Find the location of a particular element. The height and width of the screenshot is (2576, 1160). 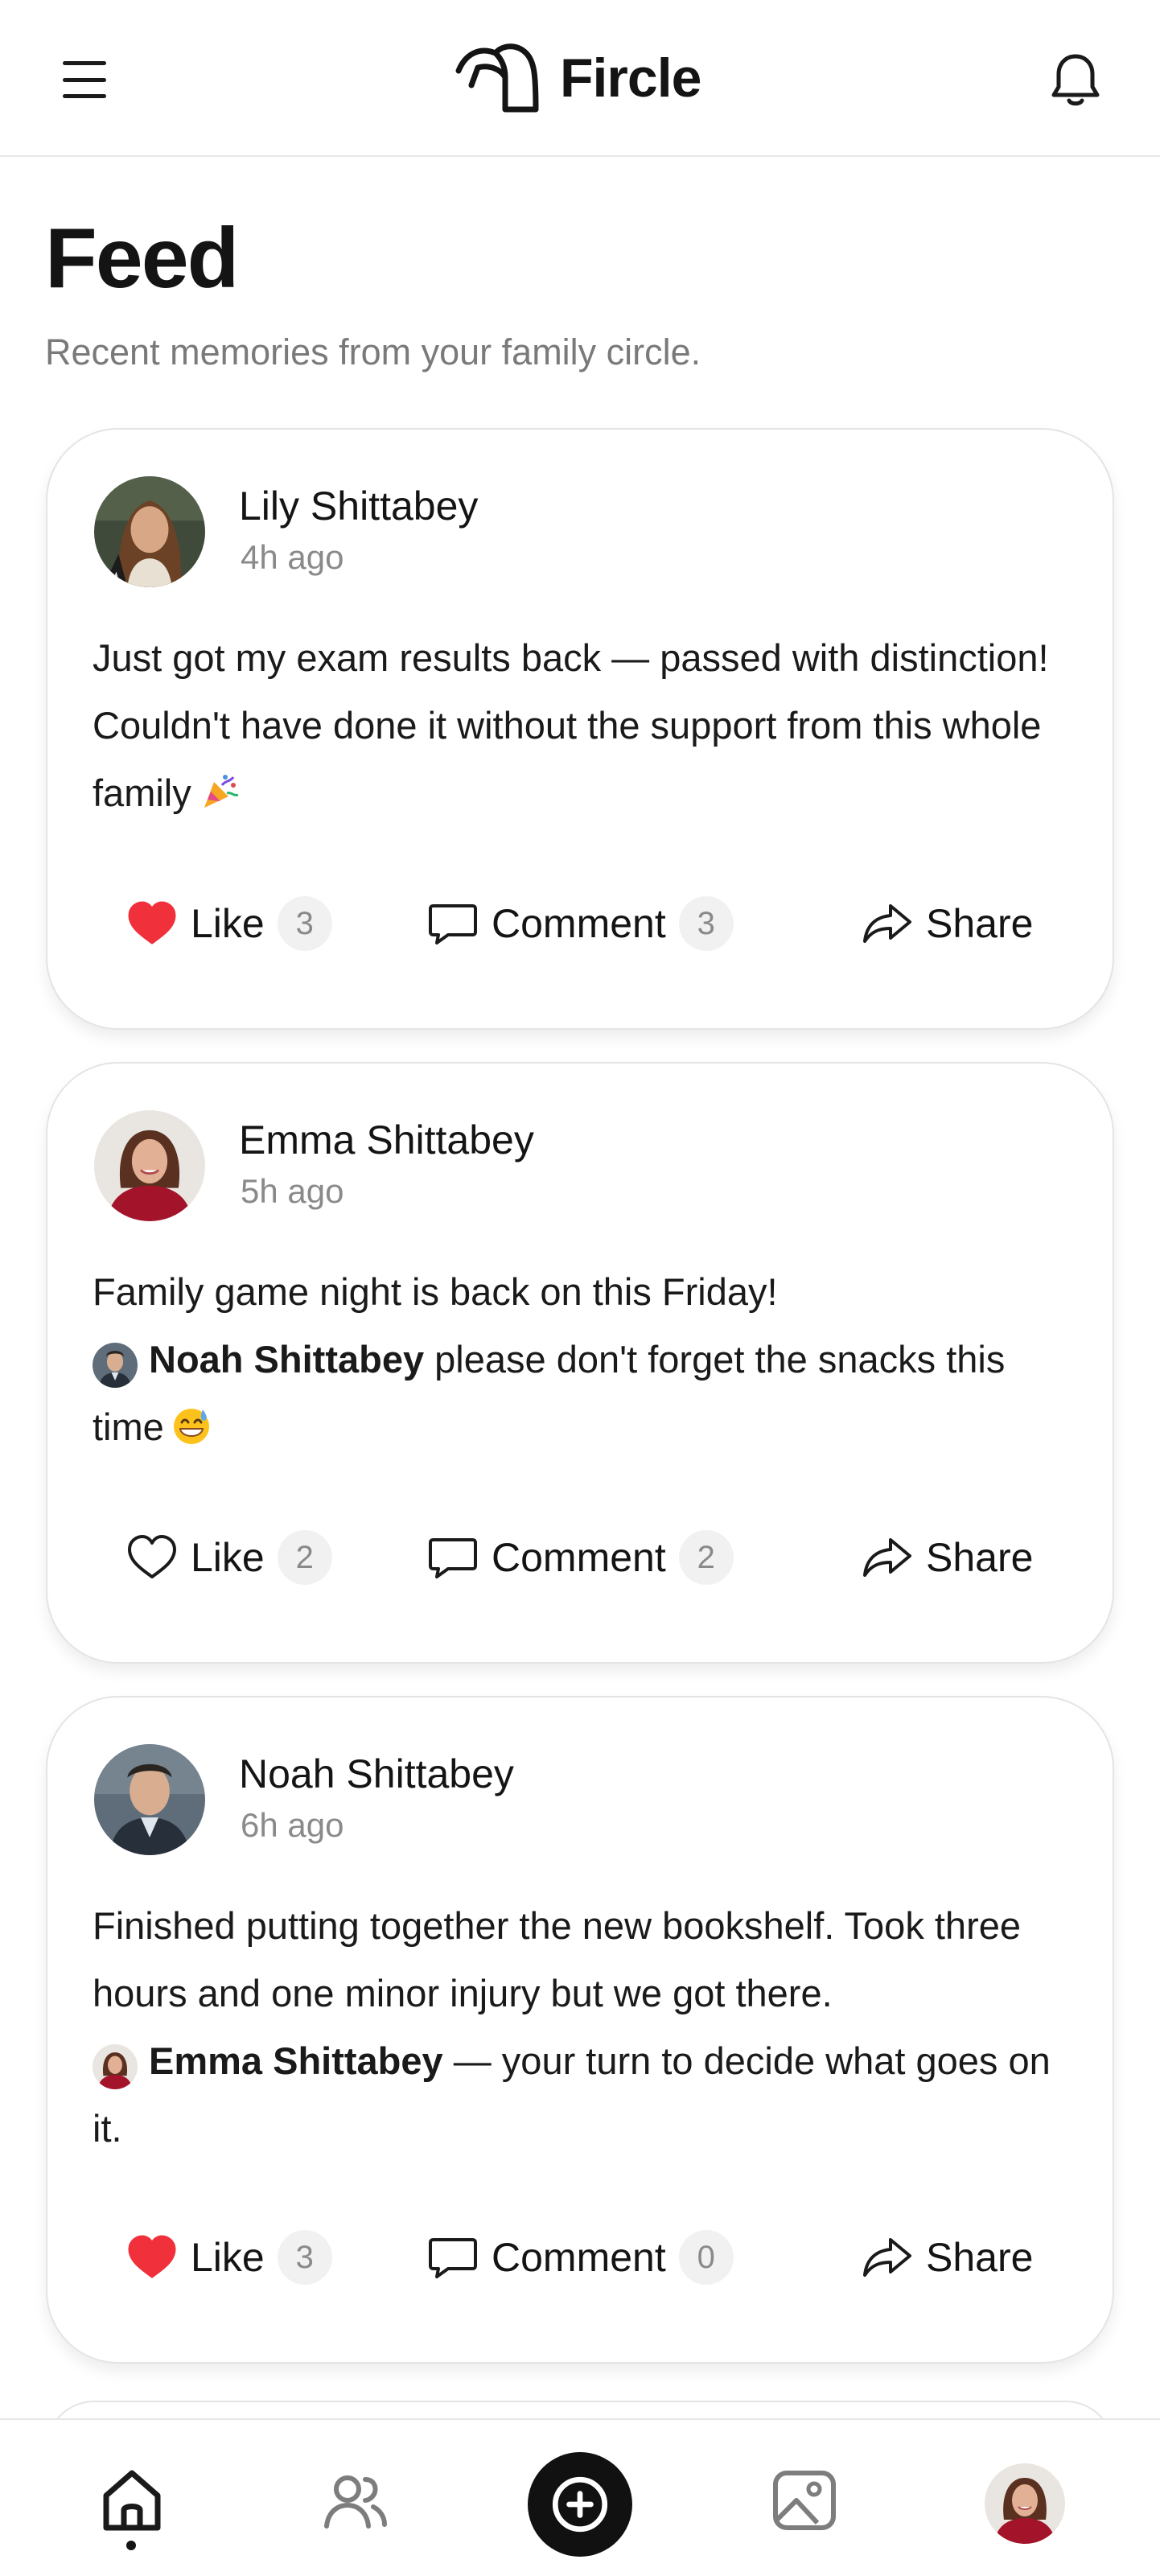

nav-profile-avatar is located at coordinates (1025, 2503).